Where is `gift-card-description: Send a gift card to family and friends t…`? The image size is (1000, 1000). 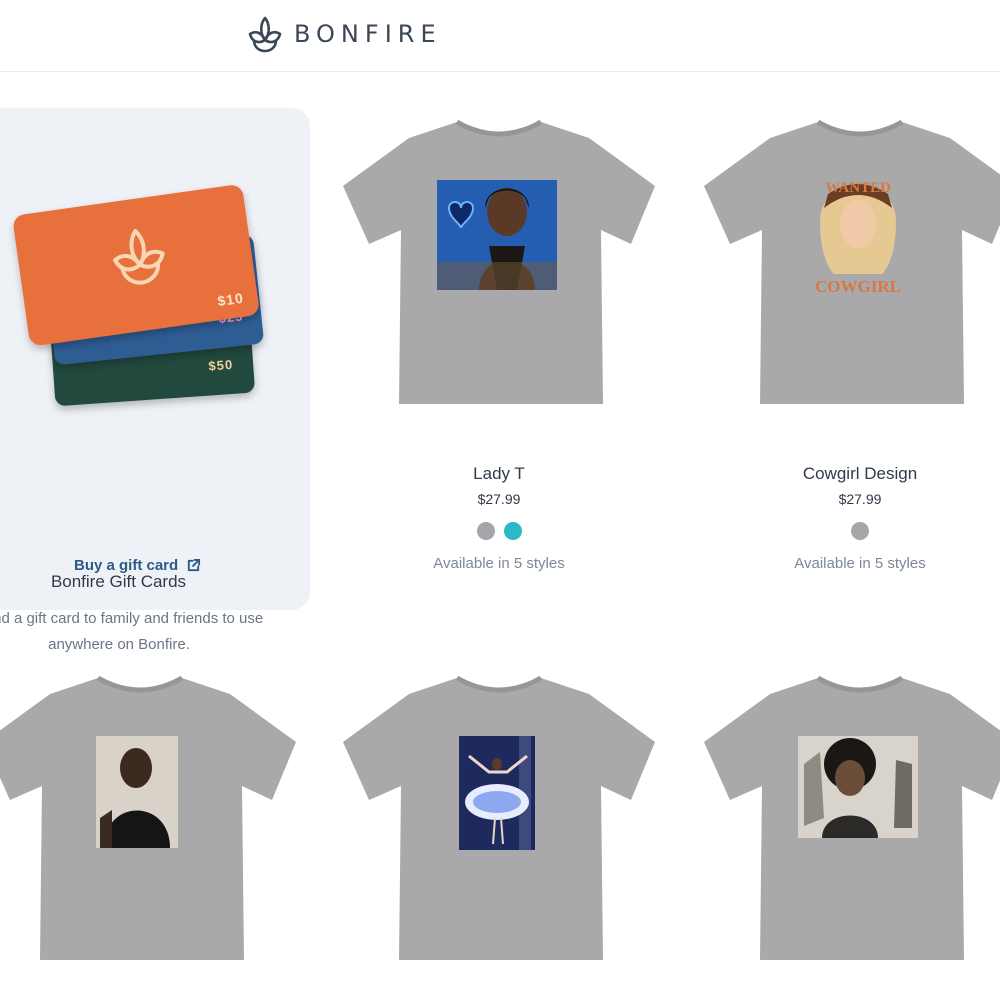 gift-card-description: Send a gift card to family and friends t… is located at coordinates (132, 631).